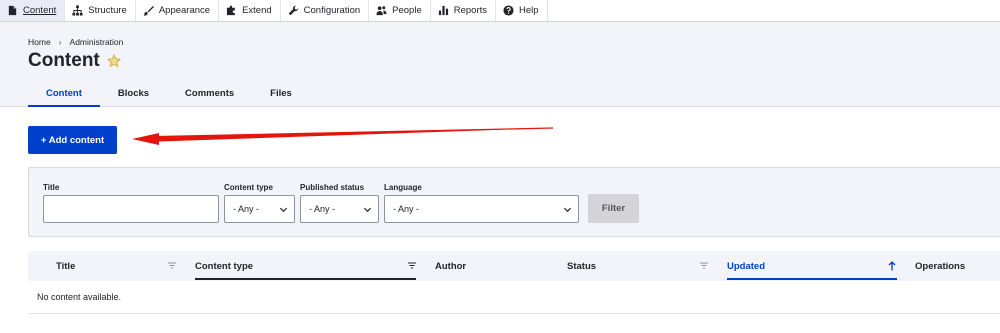 The width and height of the screenshot is (1000, 333). I want to click on star-icon, so click(113, 61).